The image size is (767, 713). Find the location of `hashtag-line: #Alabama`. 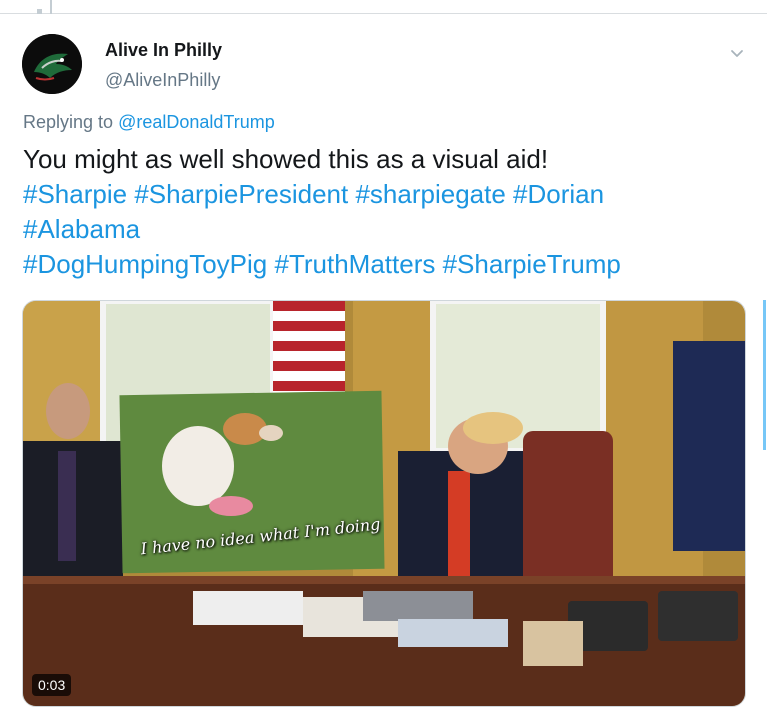

hashtag-line: #Alabama is located at coordinates (388, 229).